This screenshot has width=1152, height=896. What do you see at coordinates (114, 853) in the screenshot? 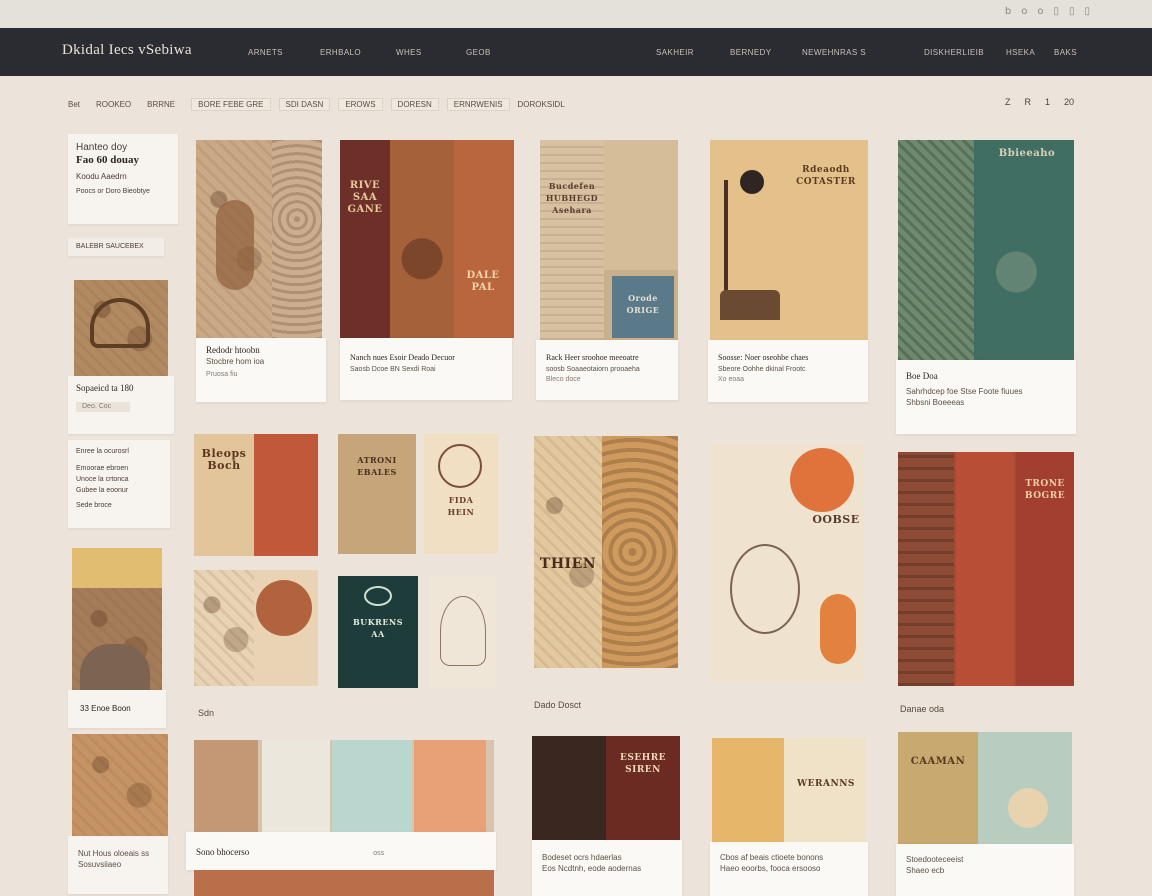
I see `sidebar-card-line: Nut Hous oloeais ss` at bounding box center [114, 853].